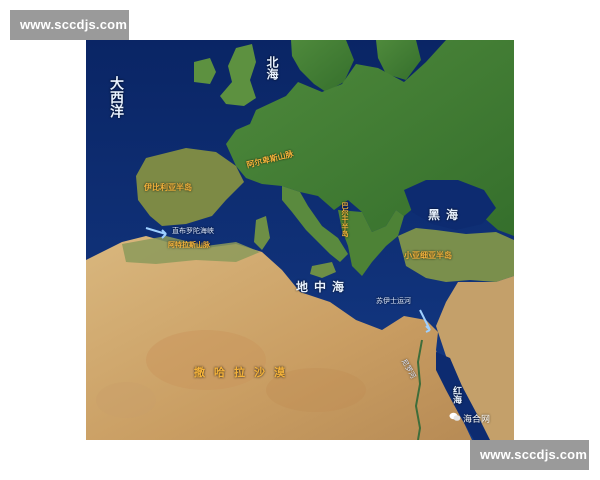 Image resolution: width=600 pixels, height=480 pixels. Describe the element at coordinates (244, 372) in the screenshot. I see `label-sahara: 撒哈拉沙漠` at that location.